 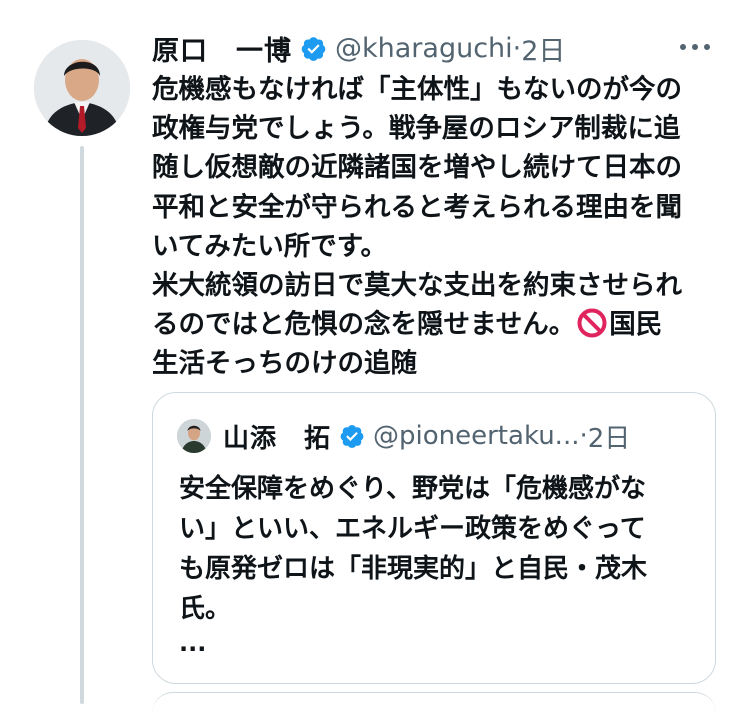 I want to click on quoted-text-line: 安全保障をめぐり、野党は「危機感がな, so click(x=412, y=489).